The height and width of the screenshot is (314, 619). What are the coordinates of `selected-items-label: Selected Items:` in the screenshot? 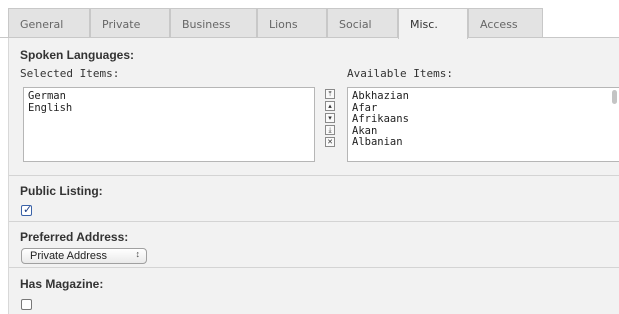 It's located at (70, 73).